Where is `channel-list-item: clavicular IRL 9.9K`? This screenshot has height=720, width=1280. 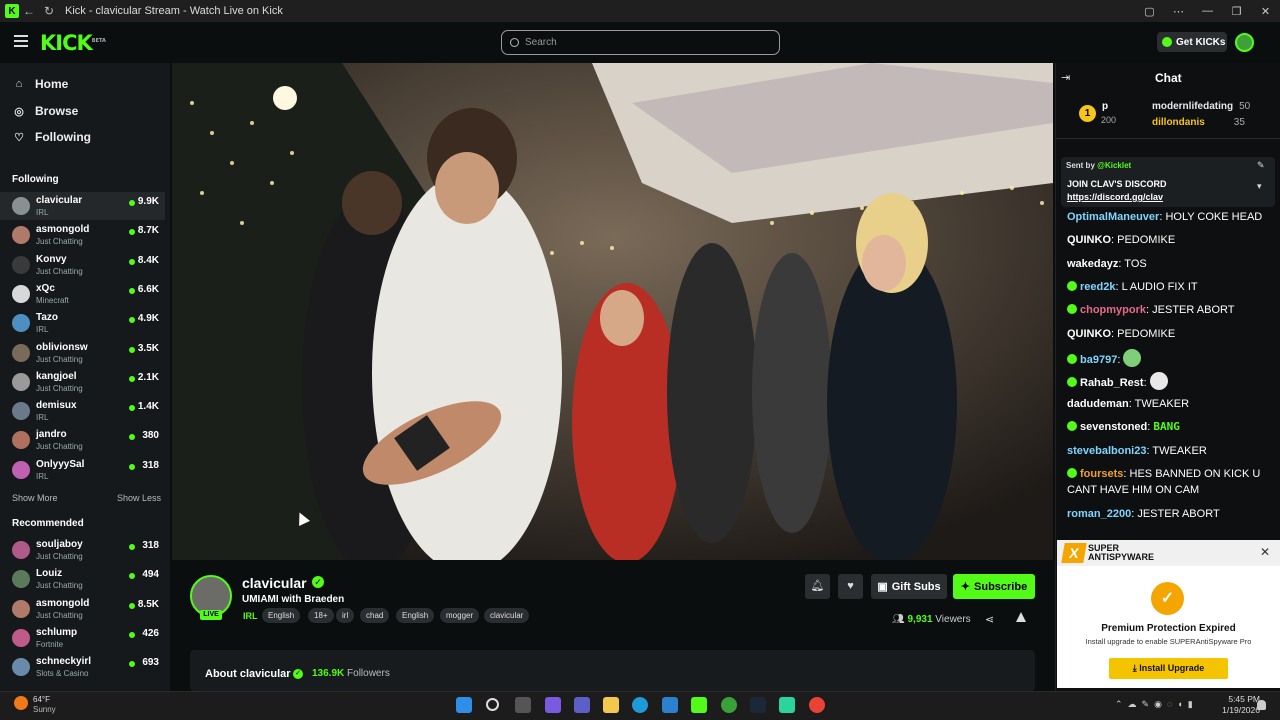
channel-list-item: clavicular IRL 9.9K is located at coordinates (82, 206).